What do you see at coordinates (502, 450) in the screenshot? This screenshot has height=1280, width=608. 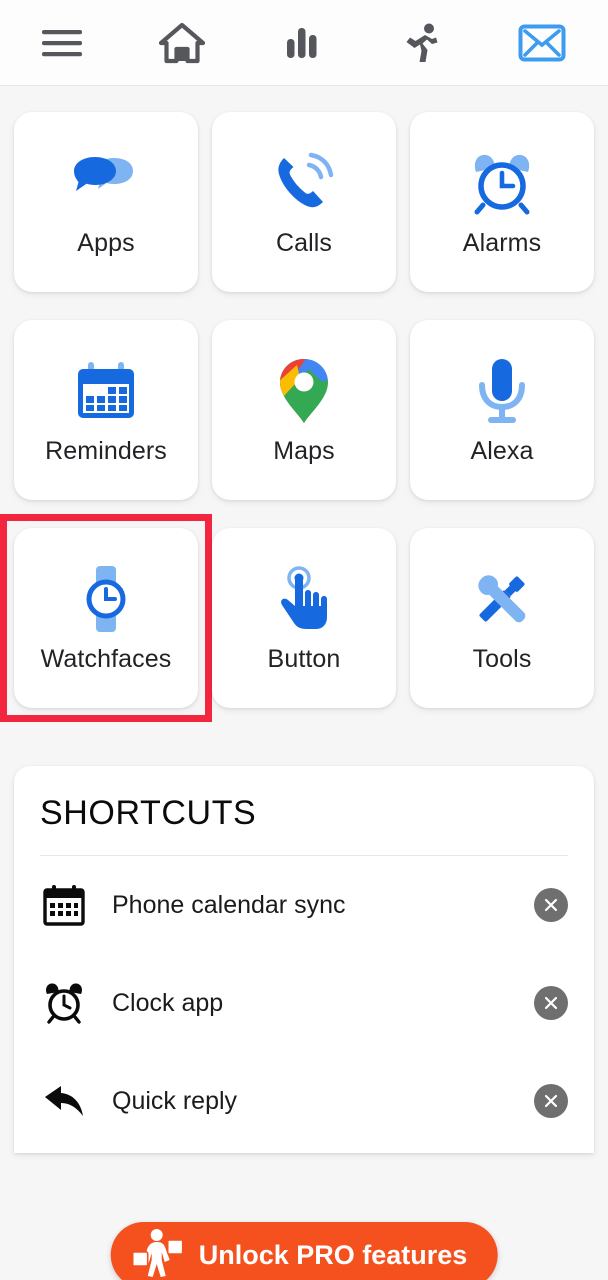 I see `tile-label: Alexa` at bounding box center [502, 450].